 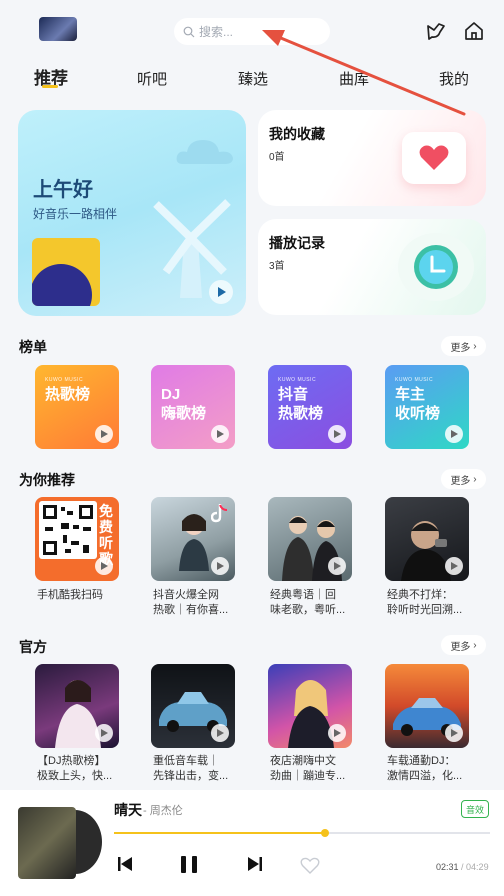 I want to click on elapsed-time: 02:31, so click(x=447, y=867).